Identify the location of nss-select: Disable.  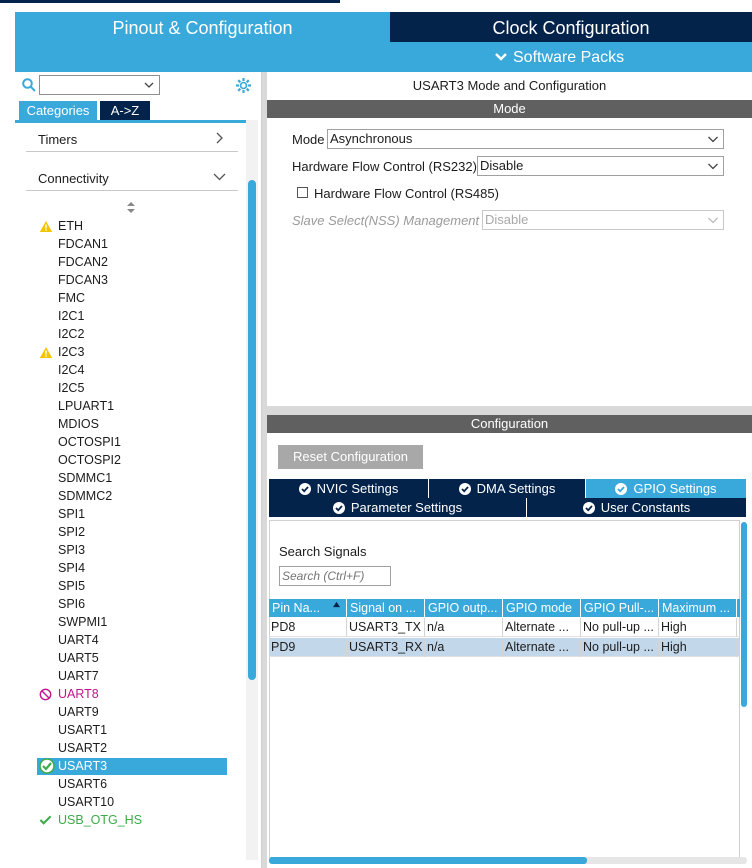
(603, 220).